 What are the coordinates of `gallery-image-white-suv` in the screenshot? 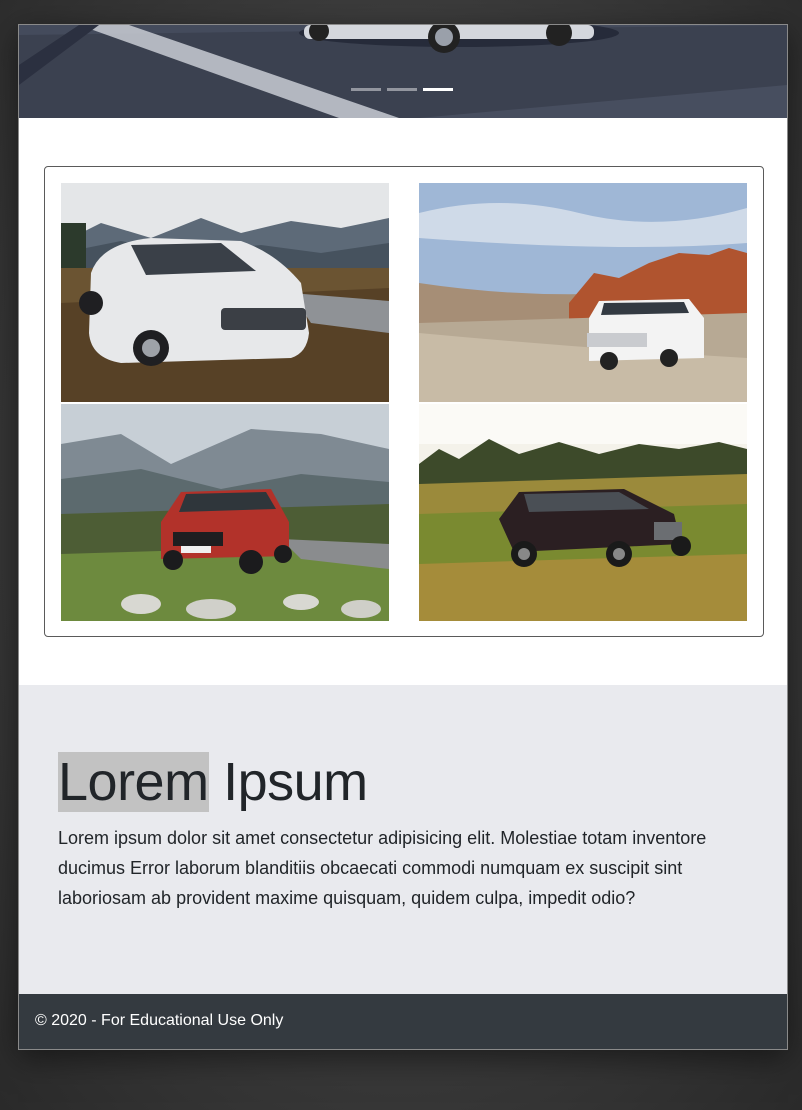 It's located at (583, 292).